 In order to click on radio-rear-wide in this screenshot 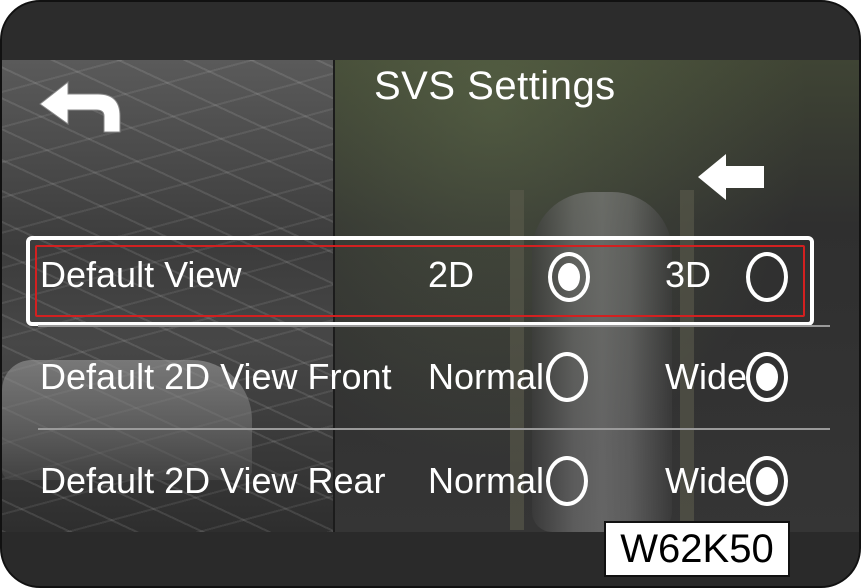, I will do `click(767, 481)`.